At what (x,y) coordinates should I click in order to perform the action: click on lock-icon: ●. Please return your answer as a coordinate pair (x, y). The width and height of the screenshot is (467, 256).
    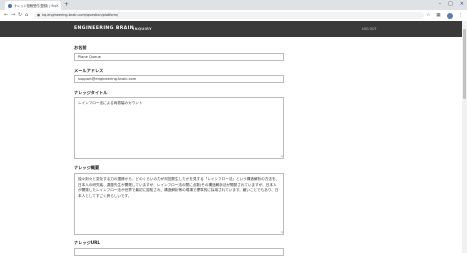
    Looking at the image, I should click on (39, 15).